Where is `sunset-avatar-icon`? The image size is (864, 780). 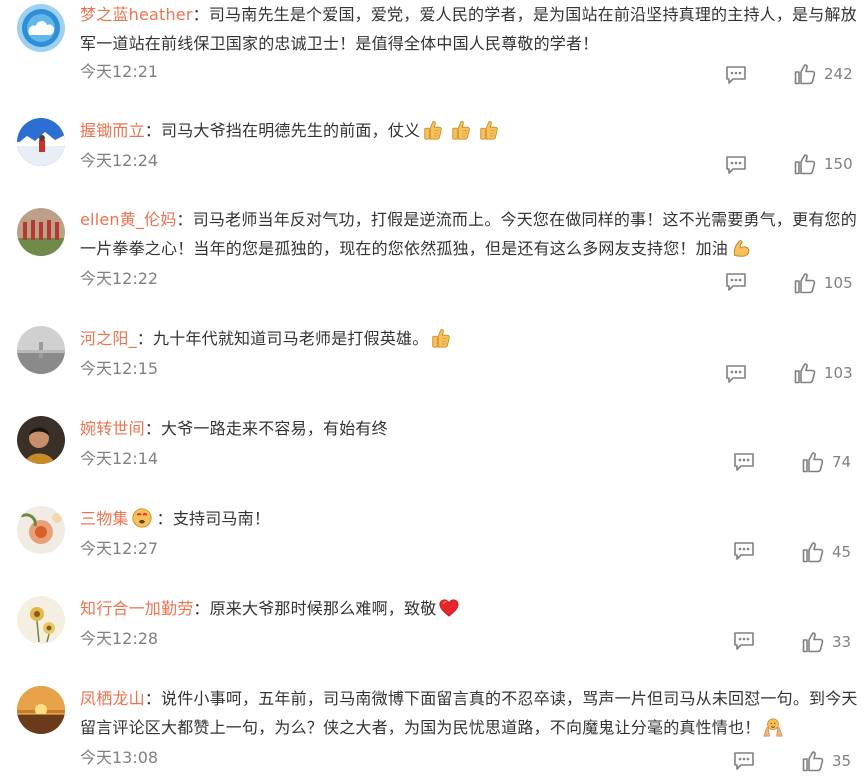 sunset-avatar-icon is located at coordinates (41, 710).